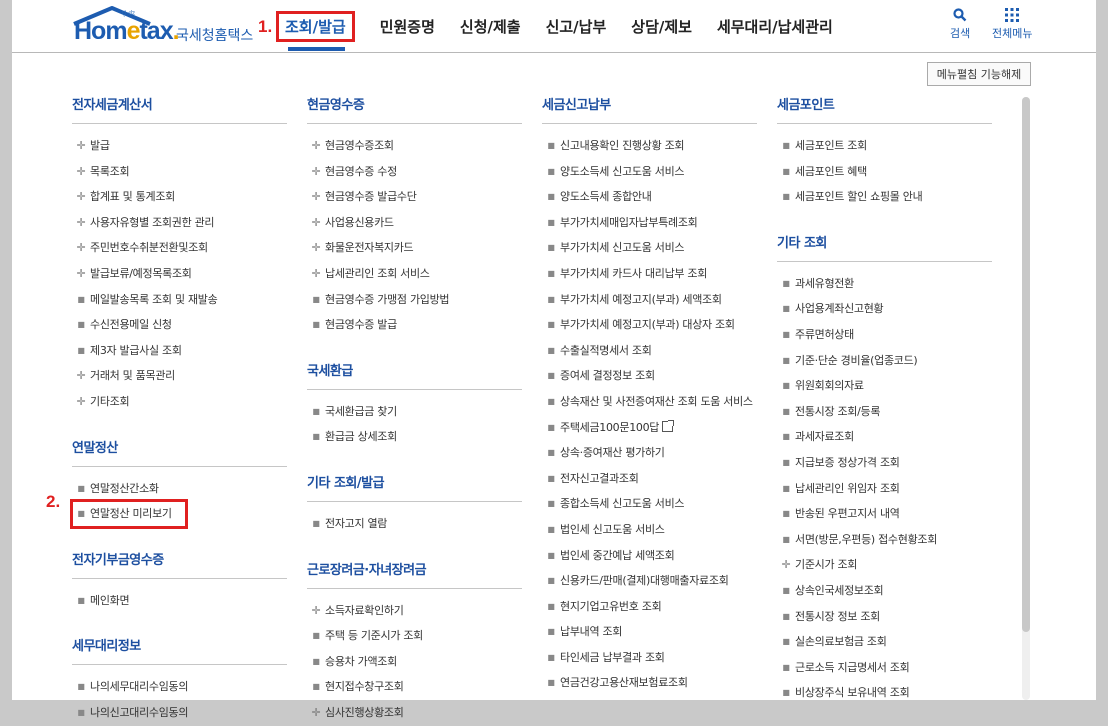 The image size is (1108, 726). I want to click on menu-item: ■ 지급보증 정상가격 조회, so click(884, 463).